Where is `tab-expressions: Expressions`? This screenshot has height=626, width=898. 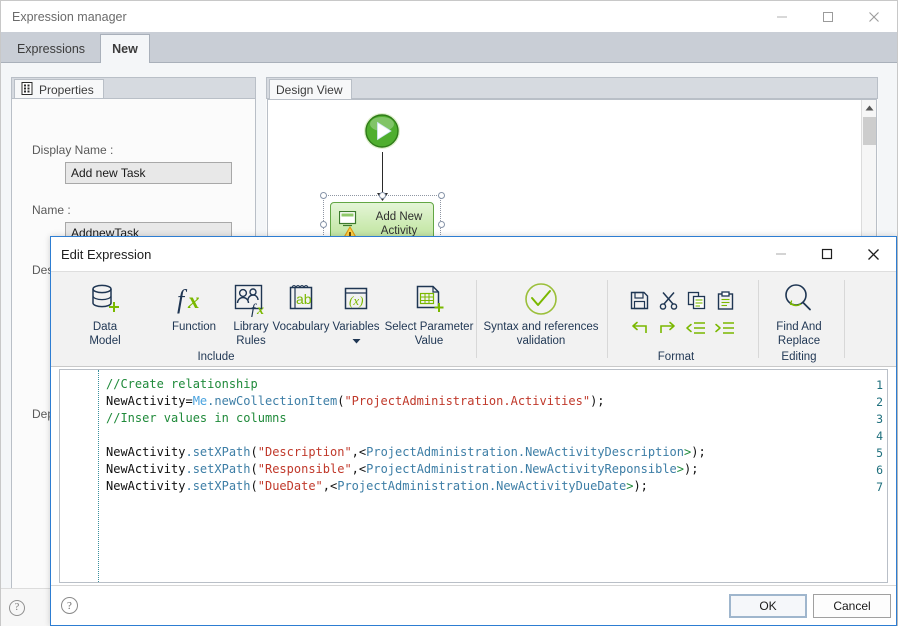
tab-expressions: Expressions is located at coordinates (51, 48).